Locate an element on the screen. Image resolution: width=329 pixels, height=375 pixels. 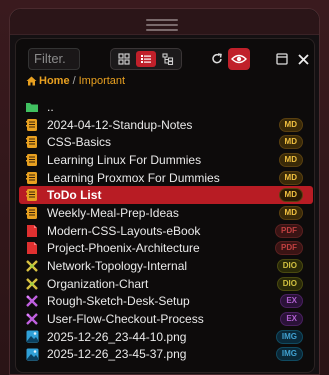
file-row: ToDo List MD is located at coordinates (166, 195).